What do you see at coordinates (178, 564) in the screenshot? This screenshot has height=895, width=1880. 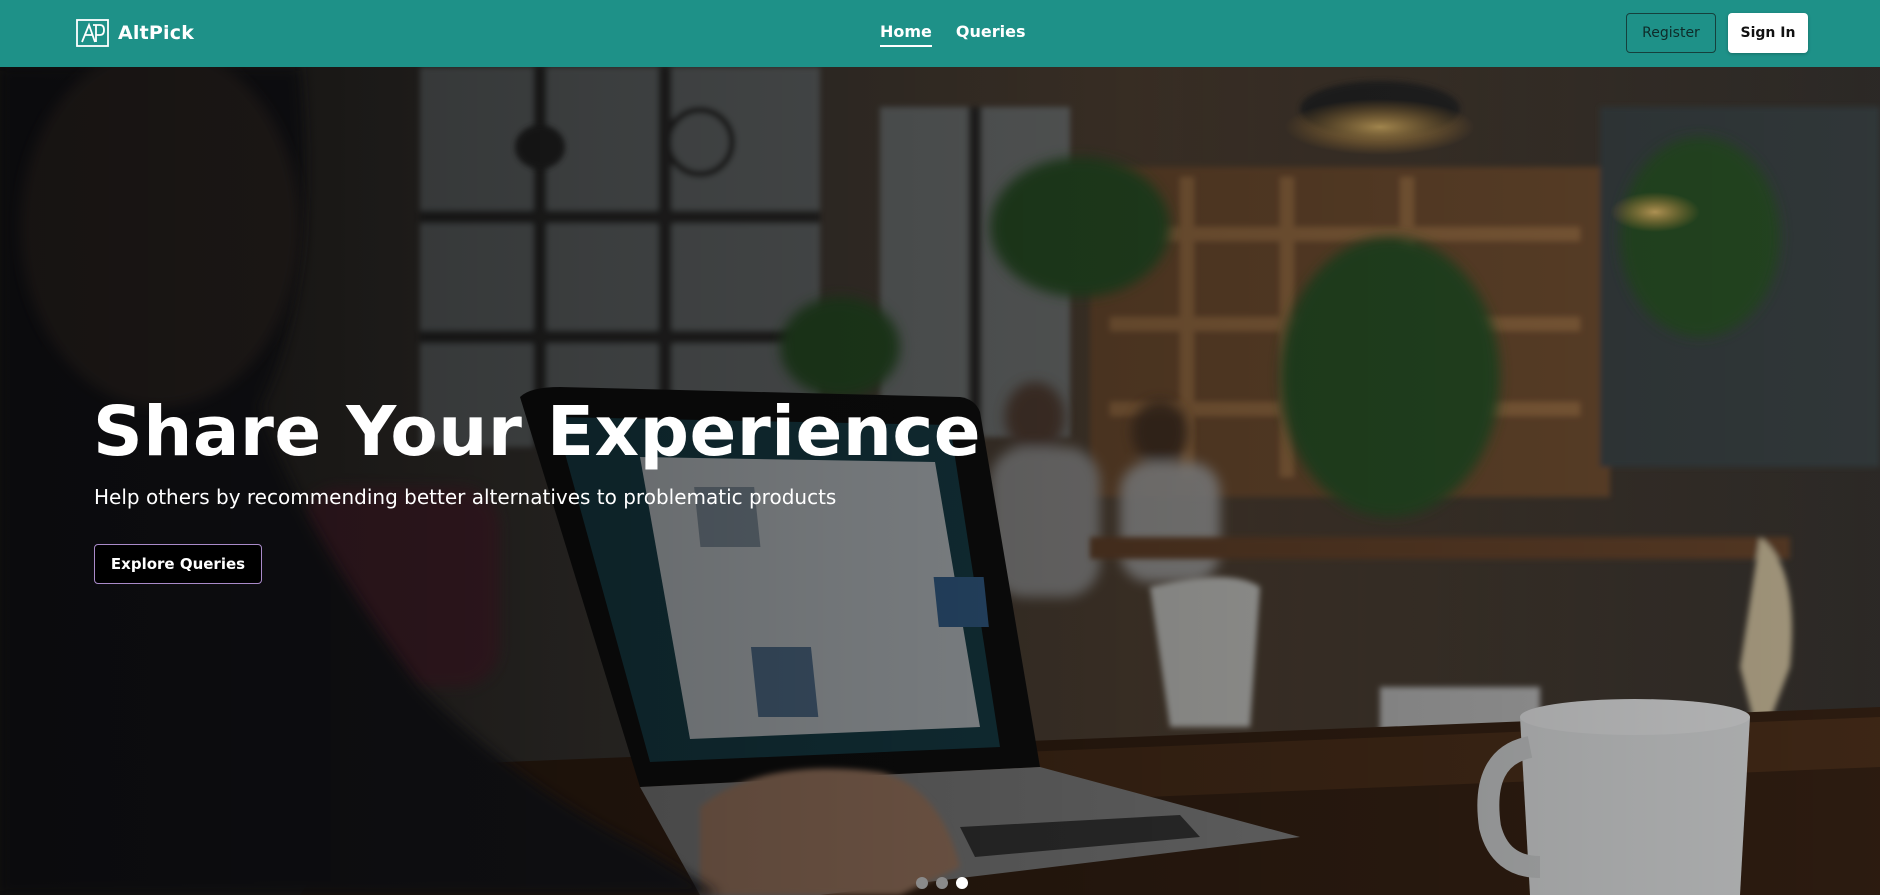 I see `explore-queries-button: Explore Queries` at bounding box center [178, 564].